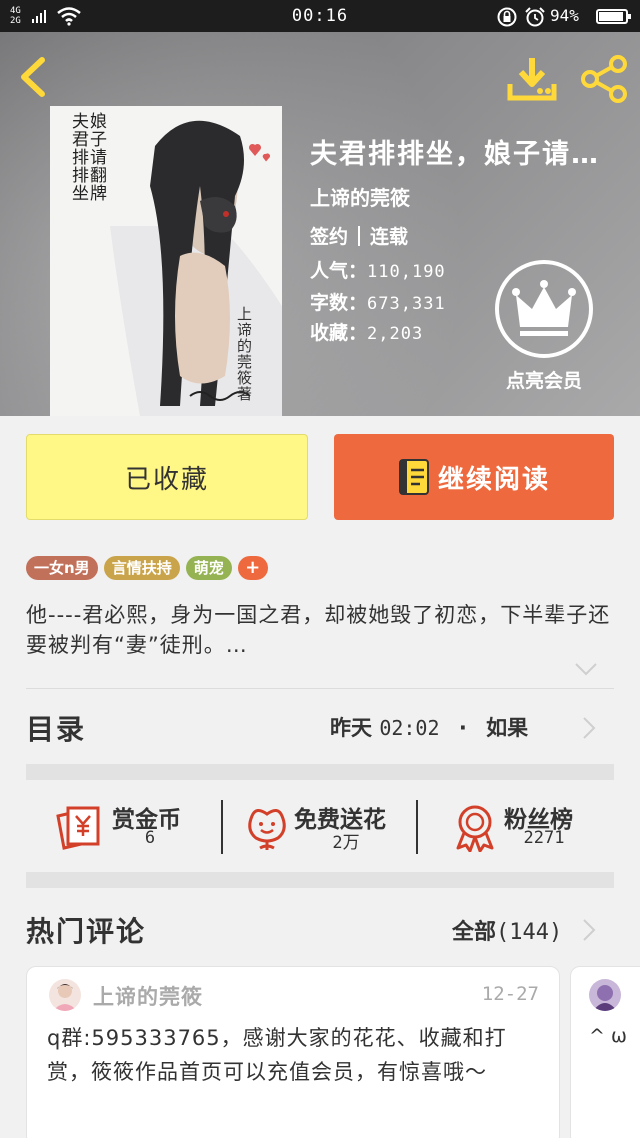 Image resolution: width=640 pixels, height=1138 pixels. Describe the element at coordinates (608, 1036) in the screenshot. I see `comment-text: ^ ω` at that location.